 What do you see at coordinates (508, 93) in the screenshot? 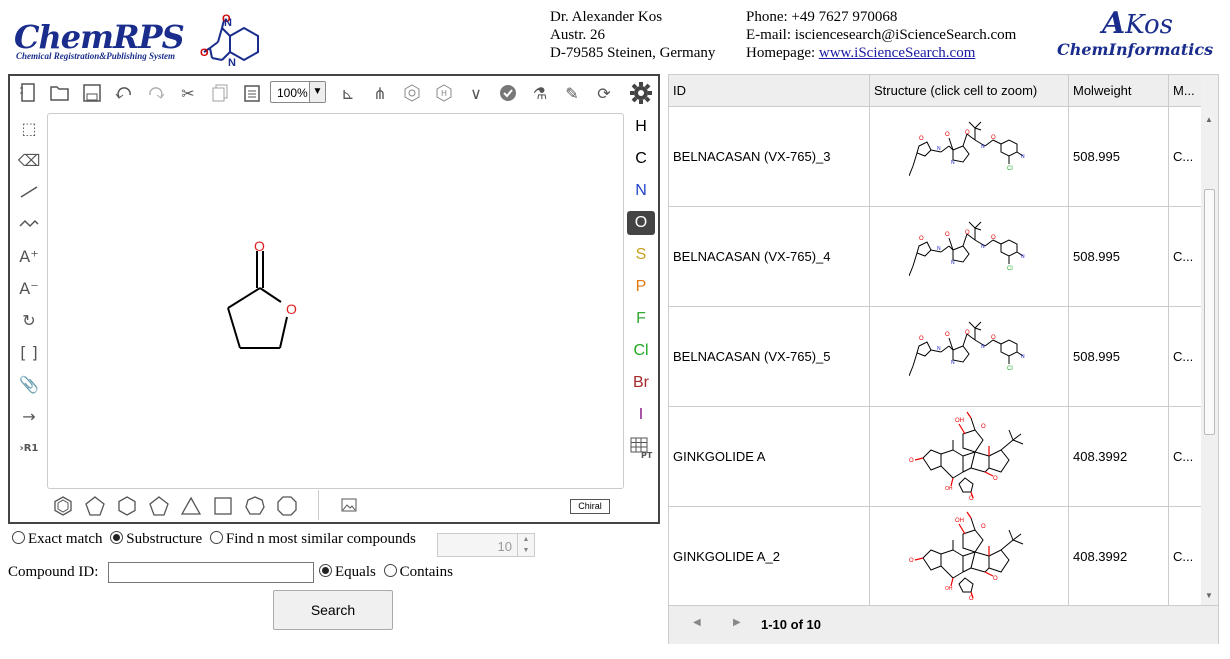
I see `check-structure-icon` at bounding box center [508, 93].